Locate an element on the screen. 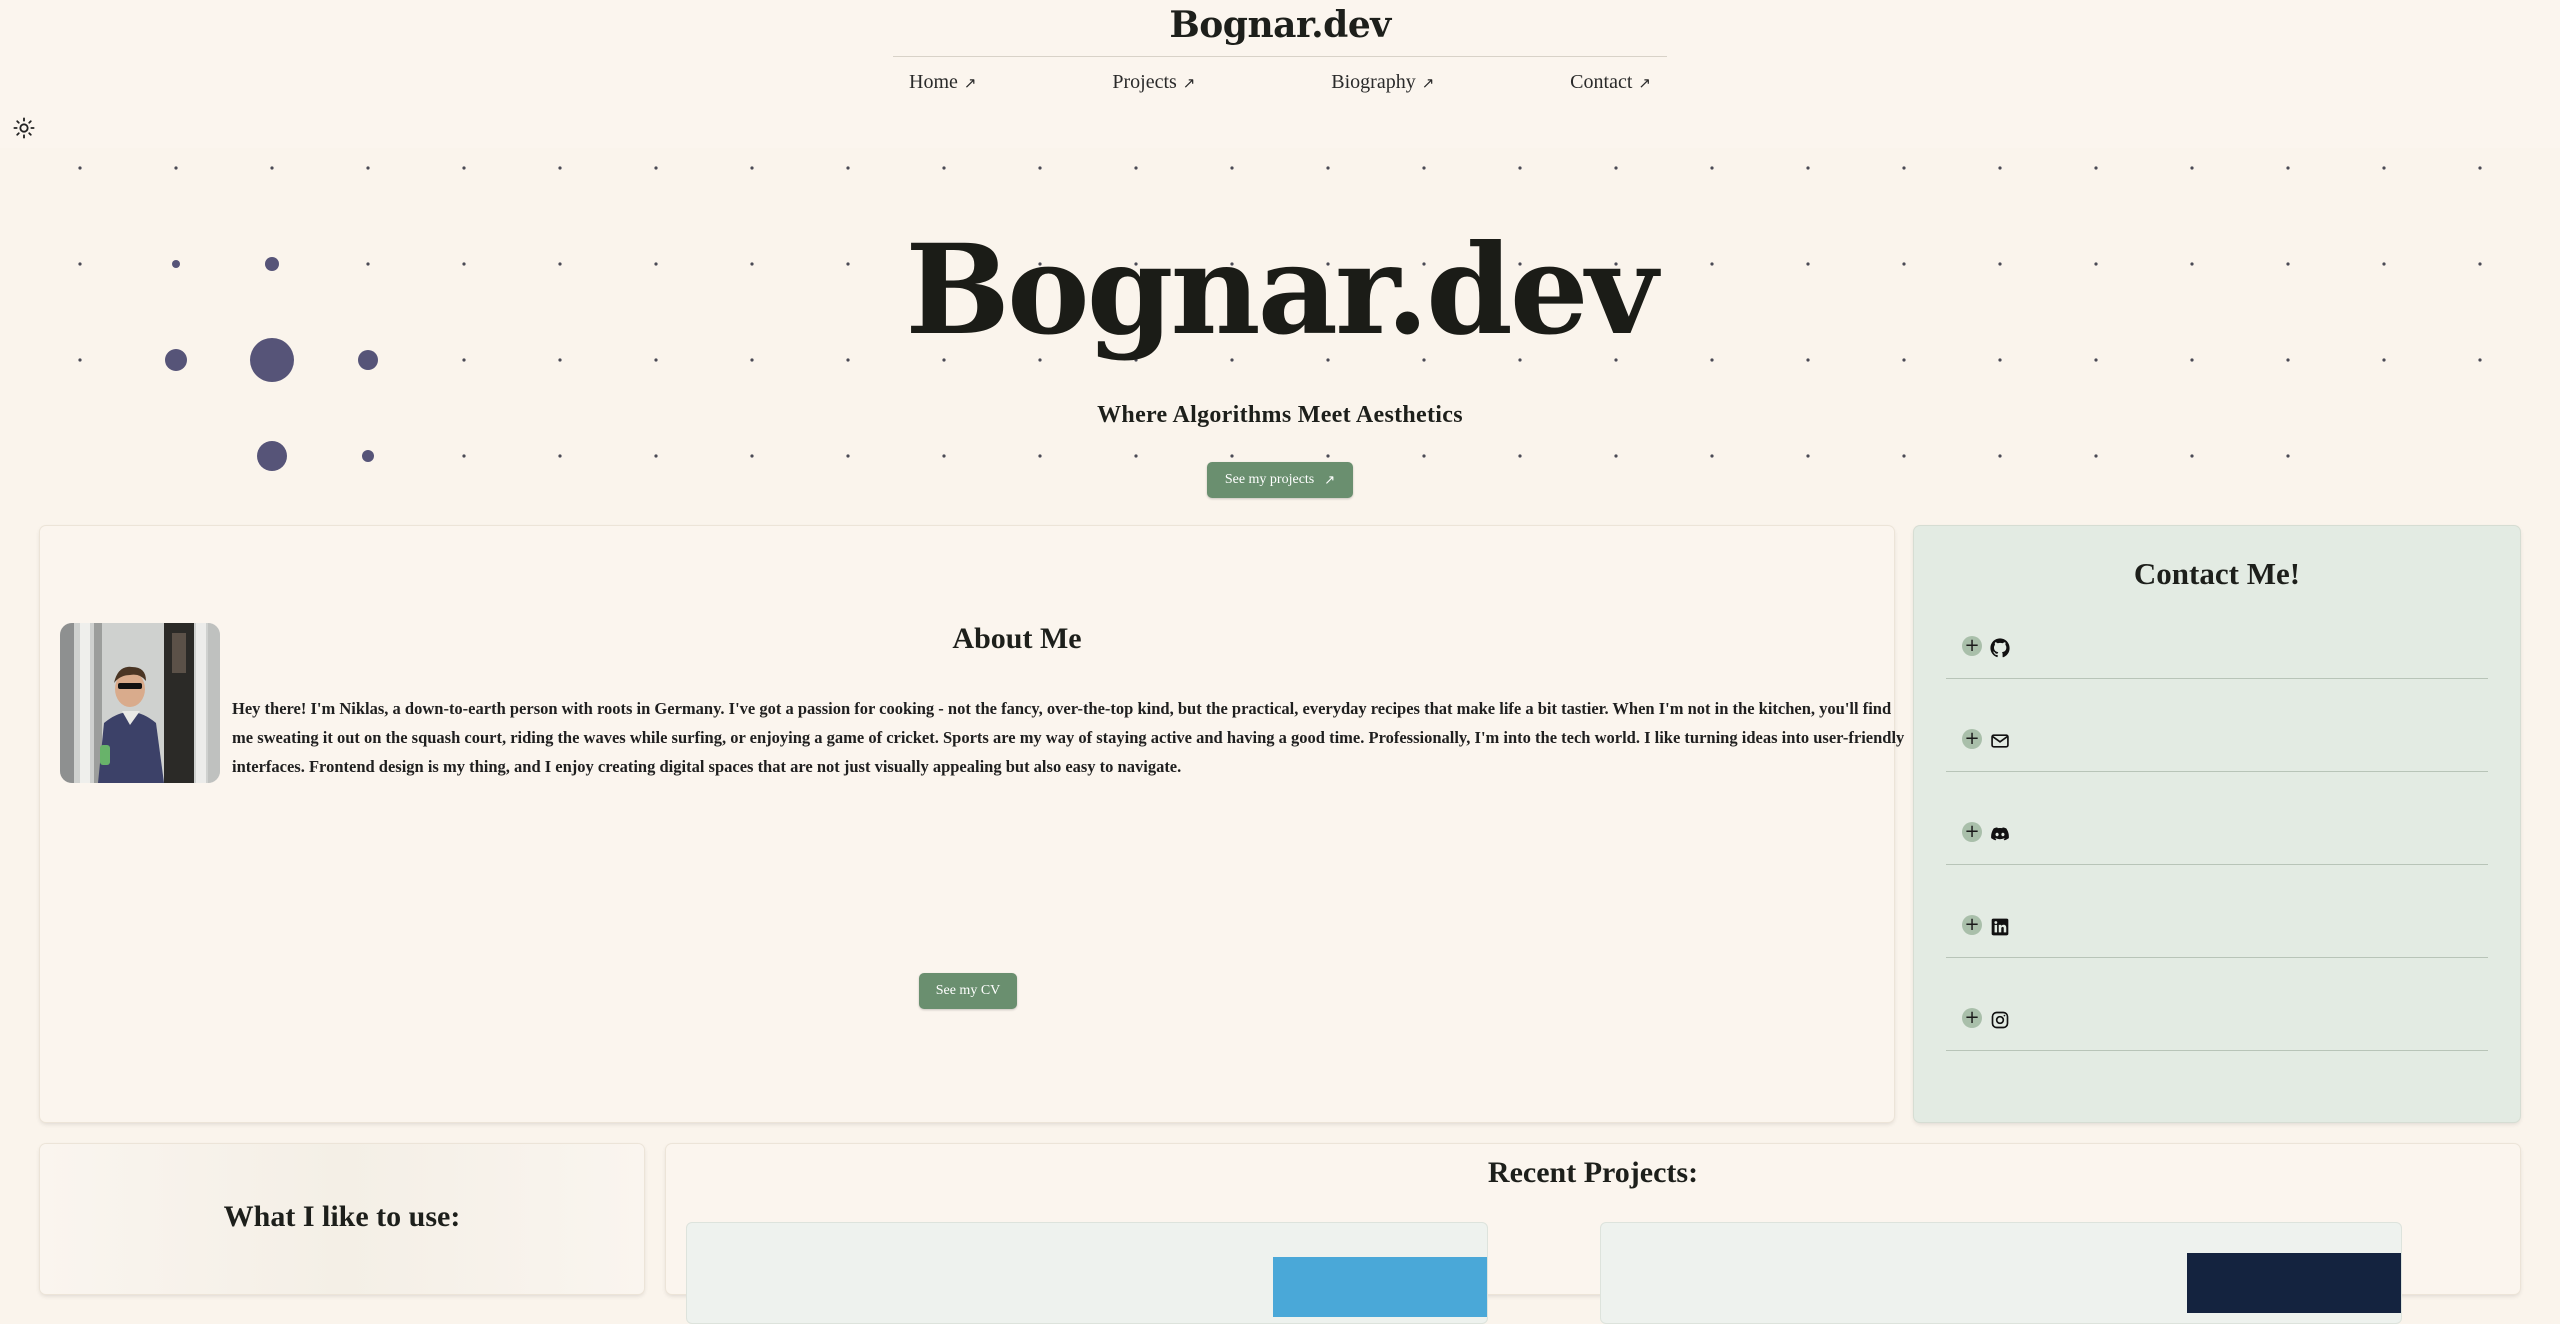  tools-title: What I like to use: is located at coordinates (342, 1216).